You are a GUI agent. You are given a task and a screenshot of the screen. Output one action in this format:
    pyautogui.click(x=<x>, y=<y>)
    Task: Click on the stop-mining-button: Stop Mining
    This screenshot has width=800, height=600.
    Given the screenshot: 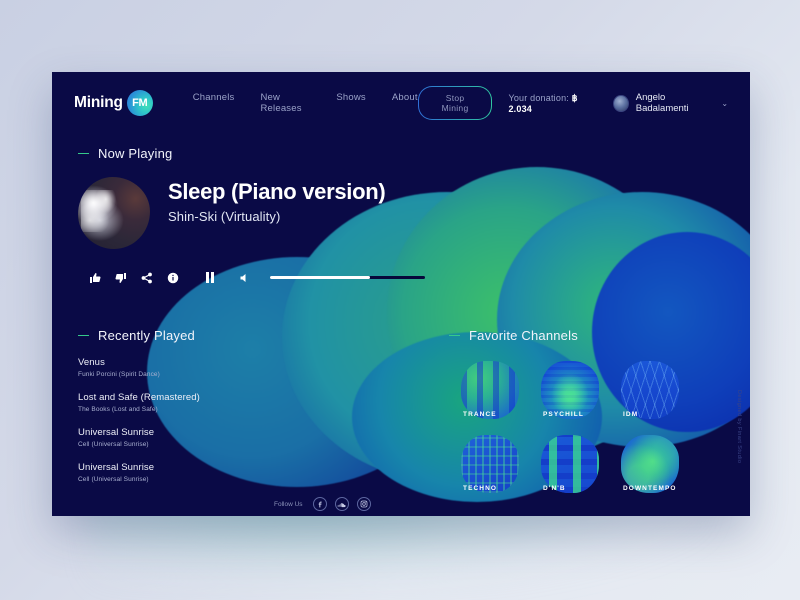 What is the action you would take?
    pyautogui.click(x=455, y=103)
    